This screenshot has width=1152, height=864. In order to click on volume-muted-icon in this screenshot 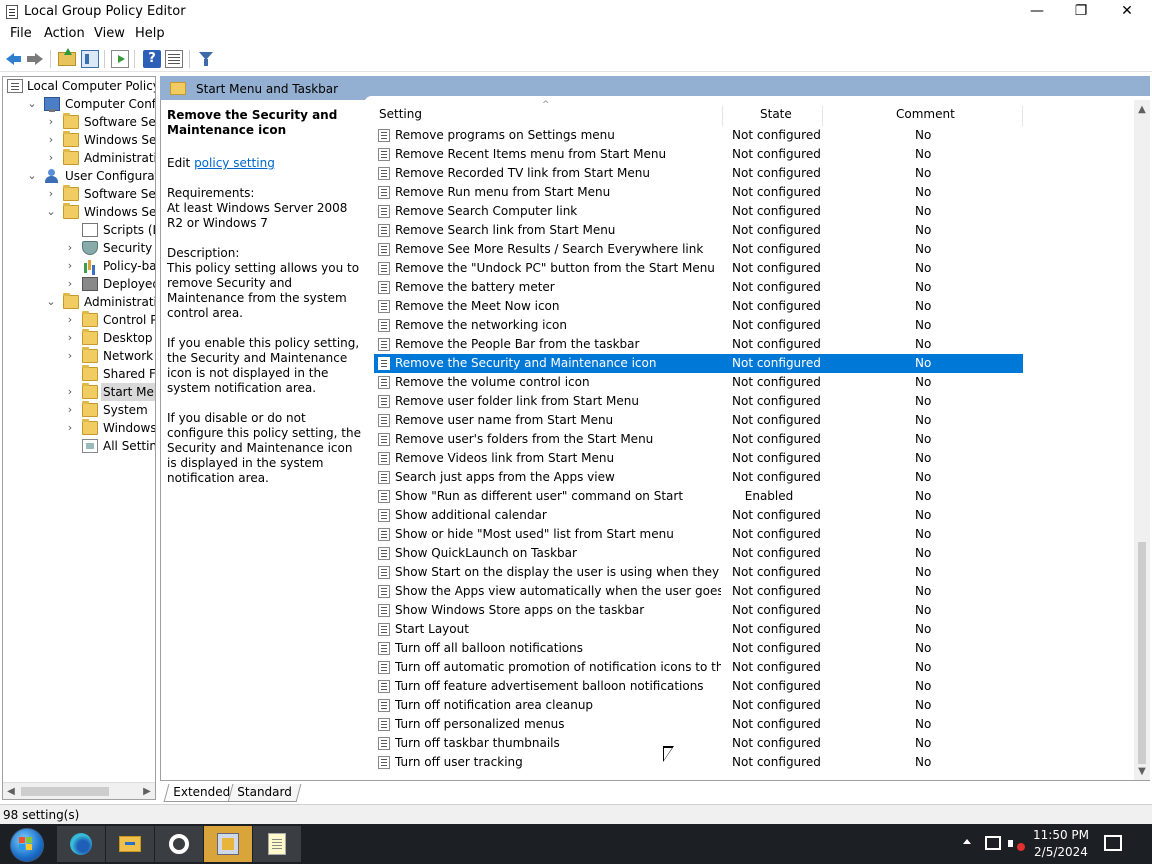, I will do `click(1017, 844)`.